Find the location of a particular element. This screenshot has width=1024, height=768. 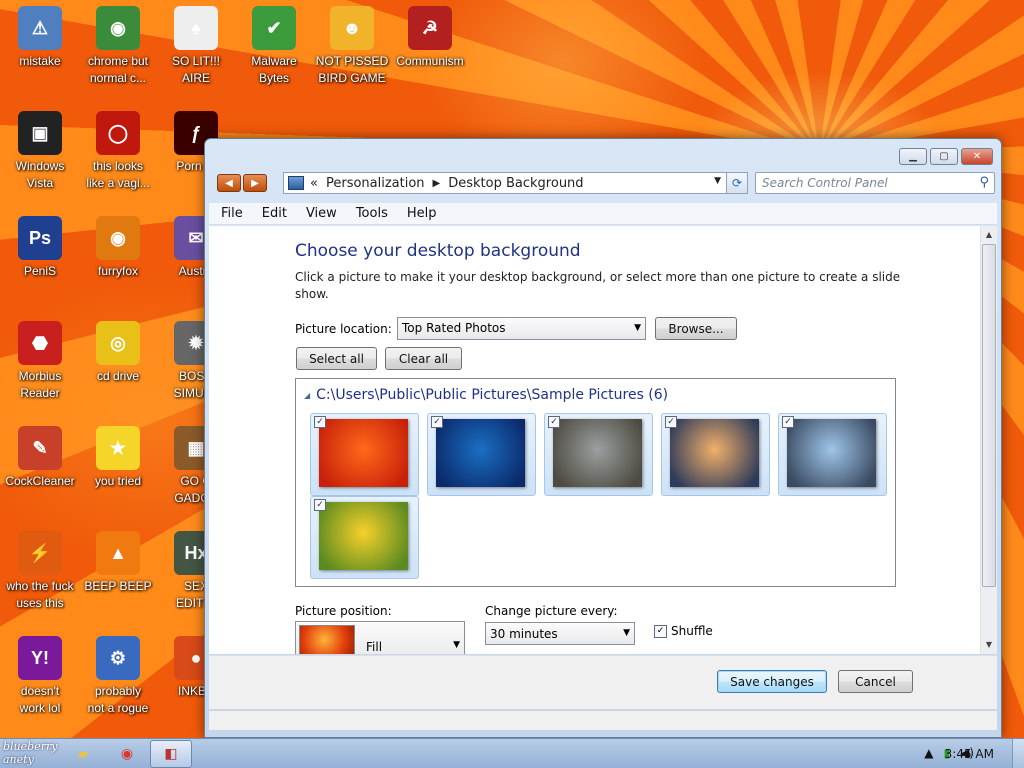

collapse-icon: ◢ is located at coordinates (307, 395).